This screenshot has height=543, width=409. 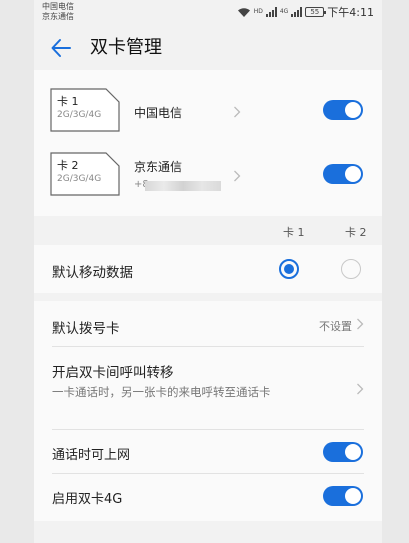 I want to click on battery-icon: 55, so click(x=316, y=12).